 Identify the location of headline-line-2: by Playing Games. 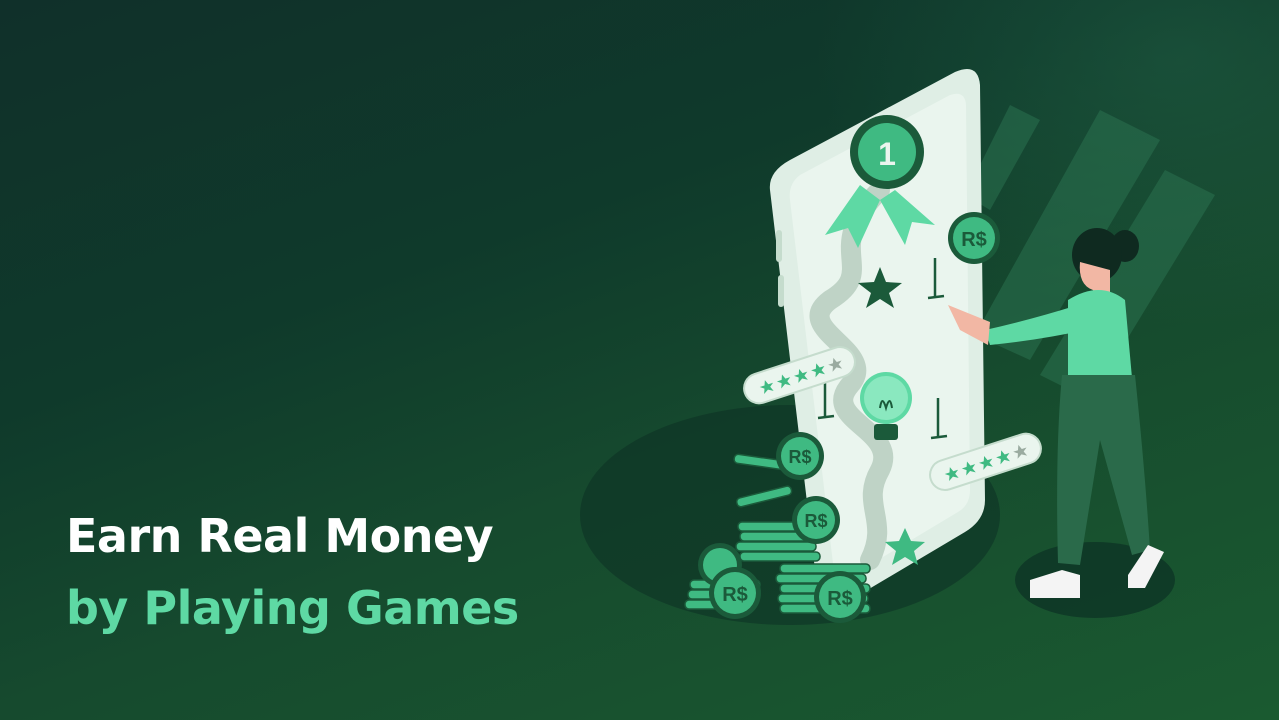
(292, 608).